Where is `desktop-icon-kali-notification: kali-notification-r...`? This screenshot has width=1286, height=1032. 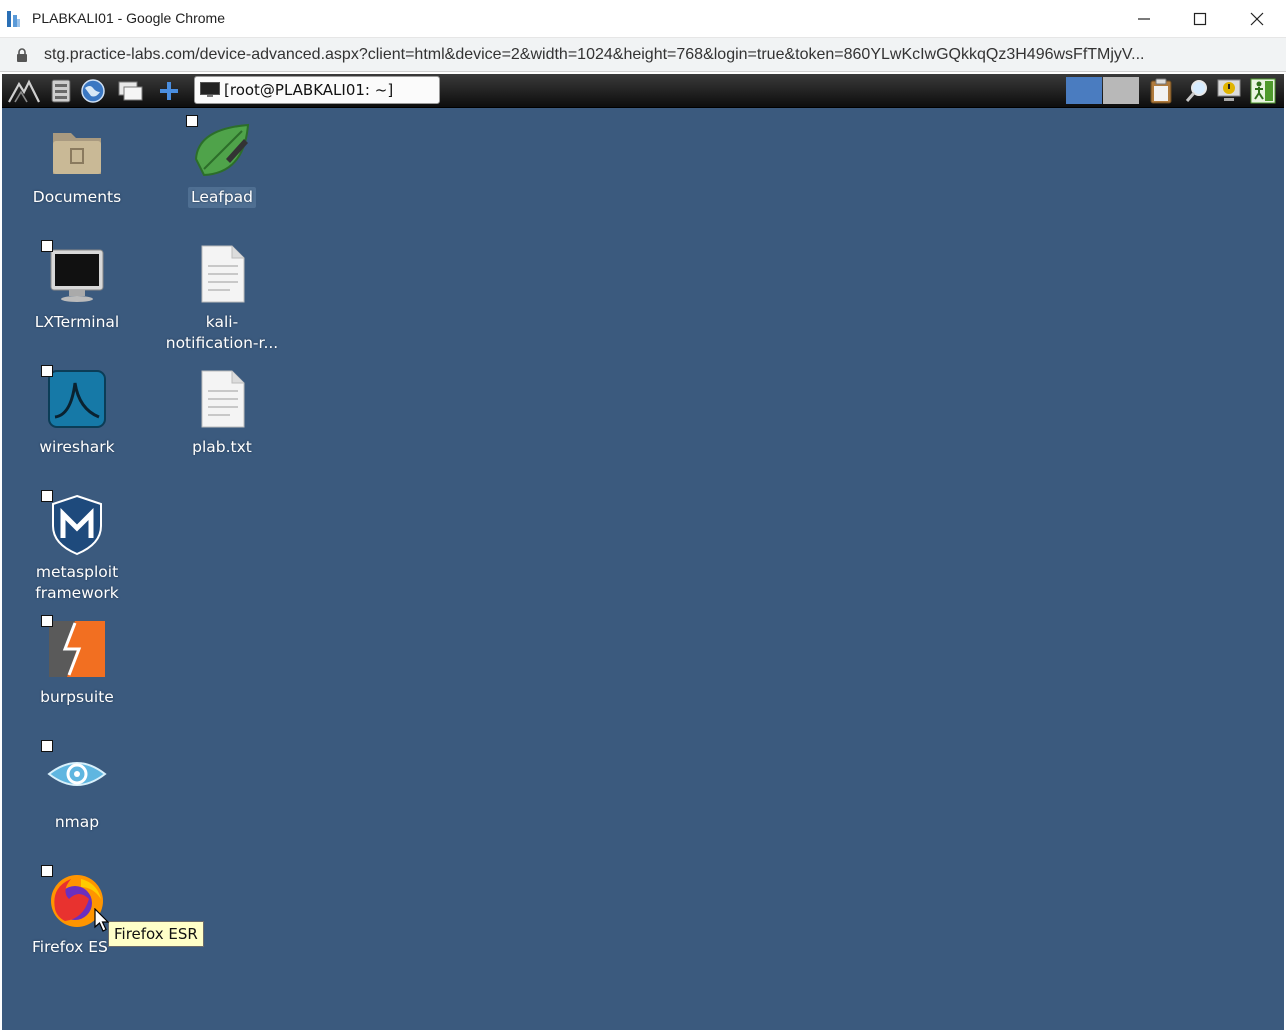 desktop-icon-kali-notification: kali-notification-r... is located at coordinates (222, 299).